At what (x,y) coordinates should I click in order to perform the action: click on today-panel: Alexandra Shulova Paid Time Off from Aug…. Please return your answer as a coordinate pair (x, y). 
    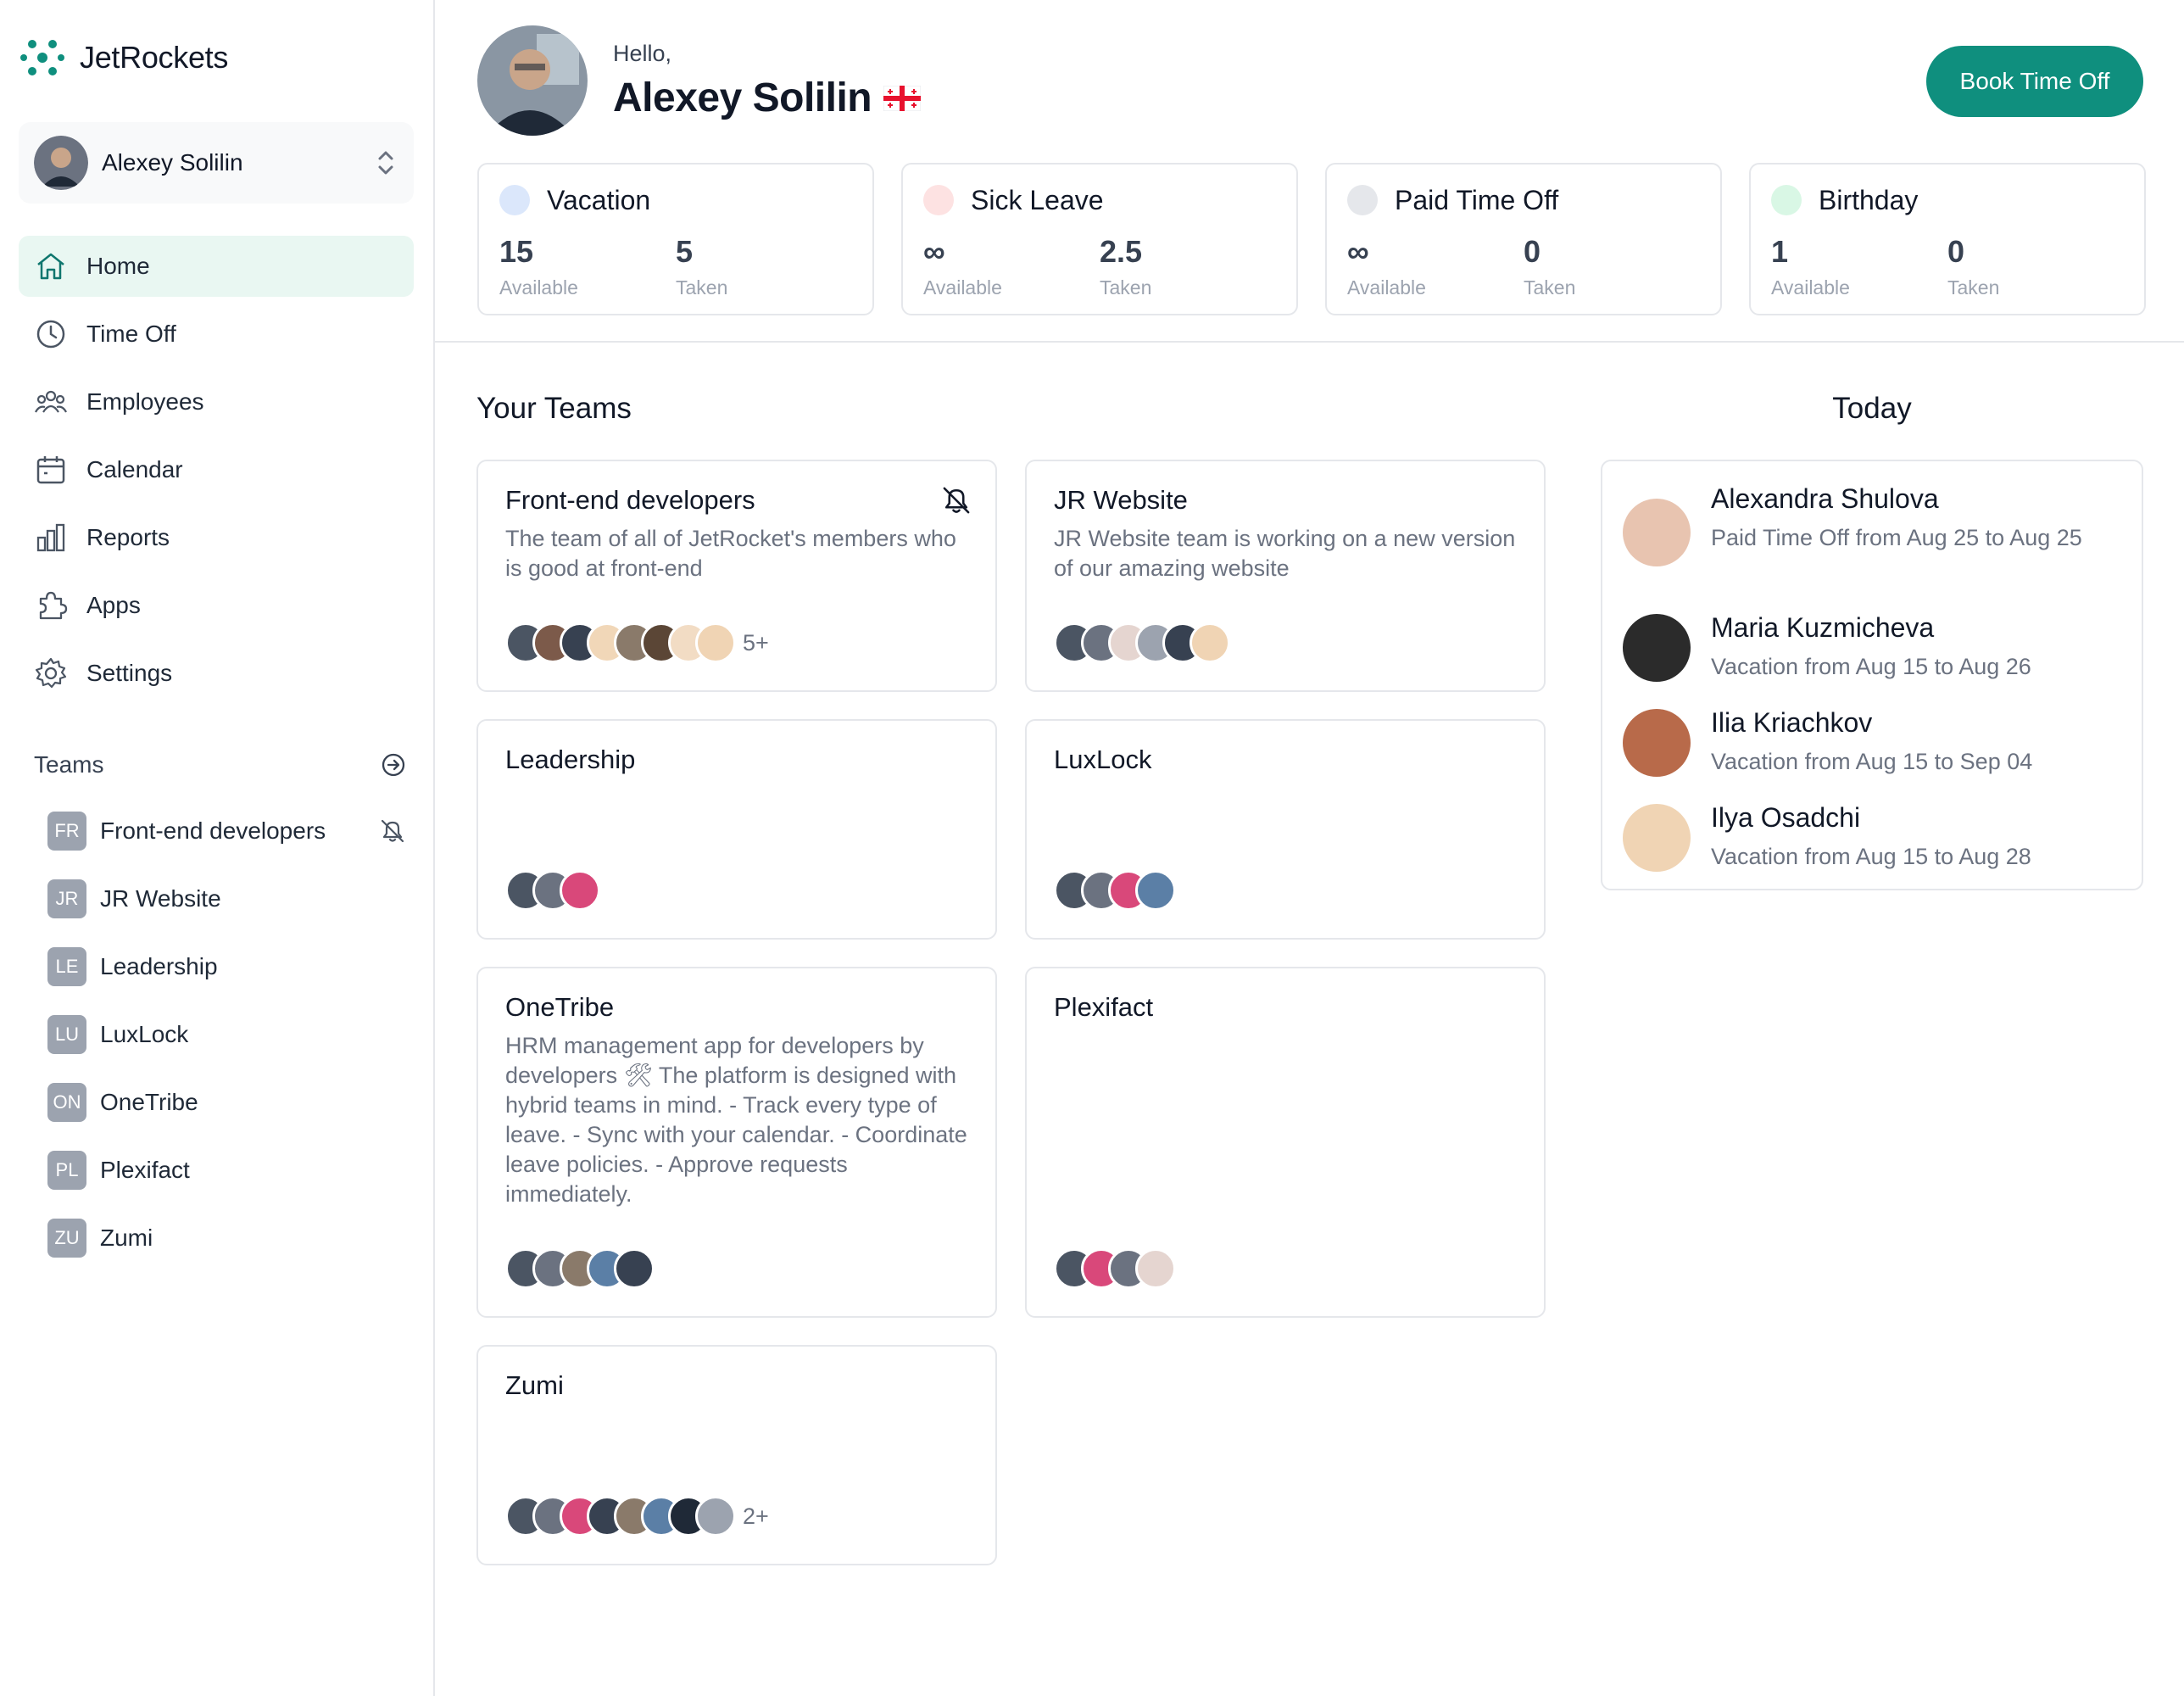
    Looking at the image, I should click on (1872, 675).